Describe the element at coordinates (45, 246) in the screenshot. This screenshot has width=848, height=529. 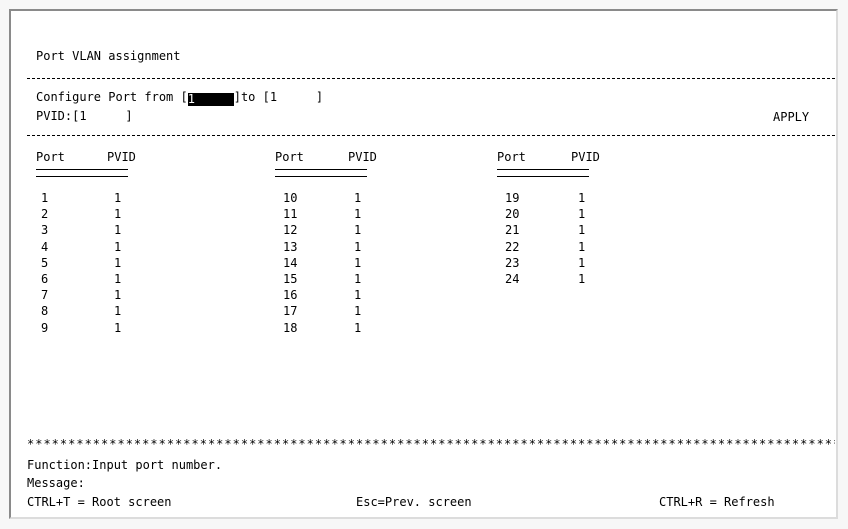
I see `port-number: 4` at that location.